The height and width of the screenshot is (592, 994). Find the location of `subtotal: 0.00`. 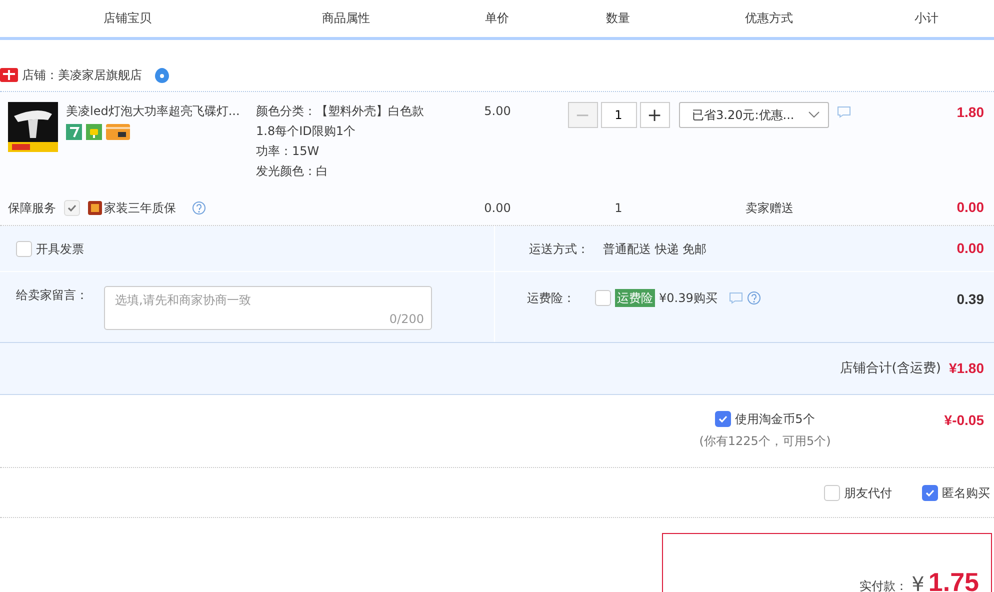

subtotal: 0.00 is located at coordinates (970, 207).